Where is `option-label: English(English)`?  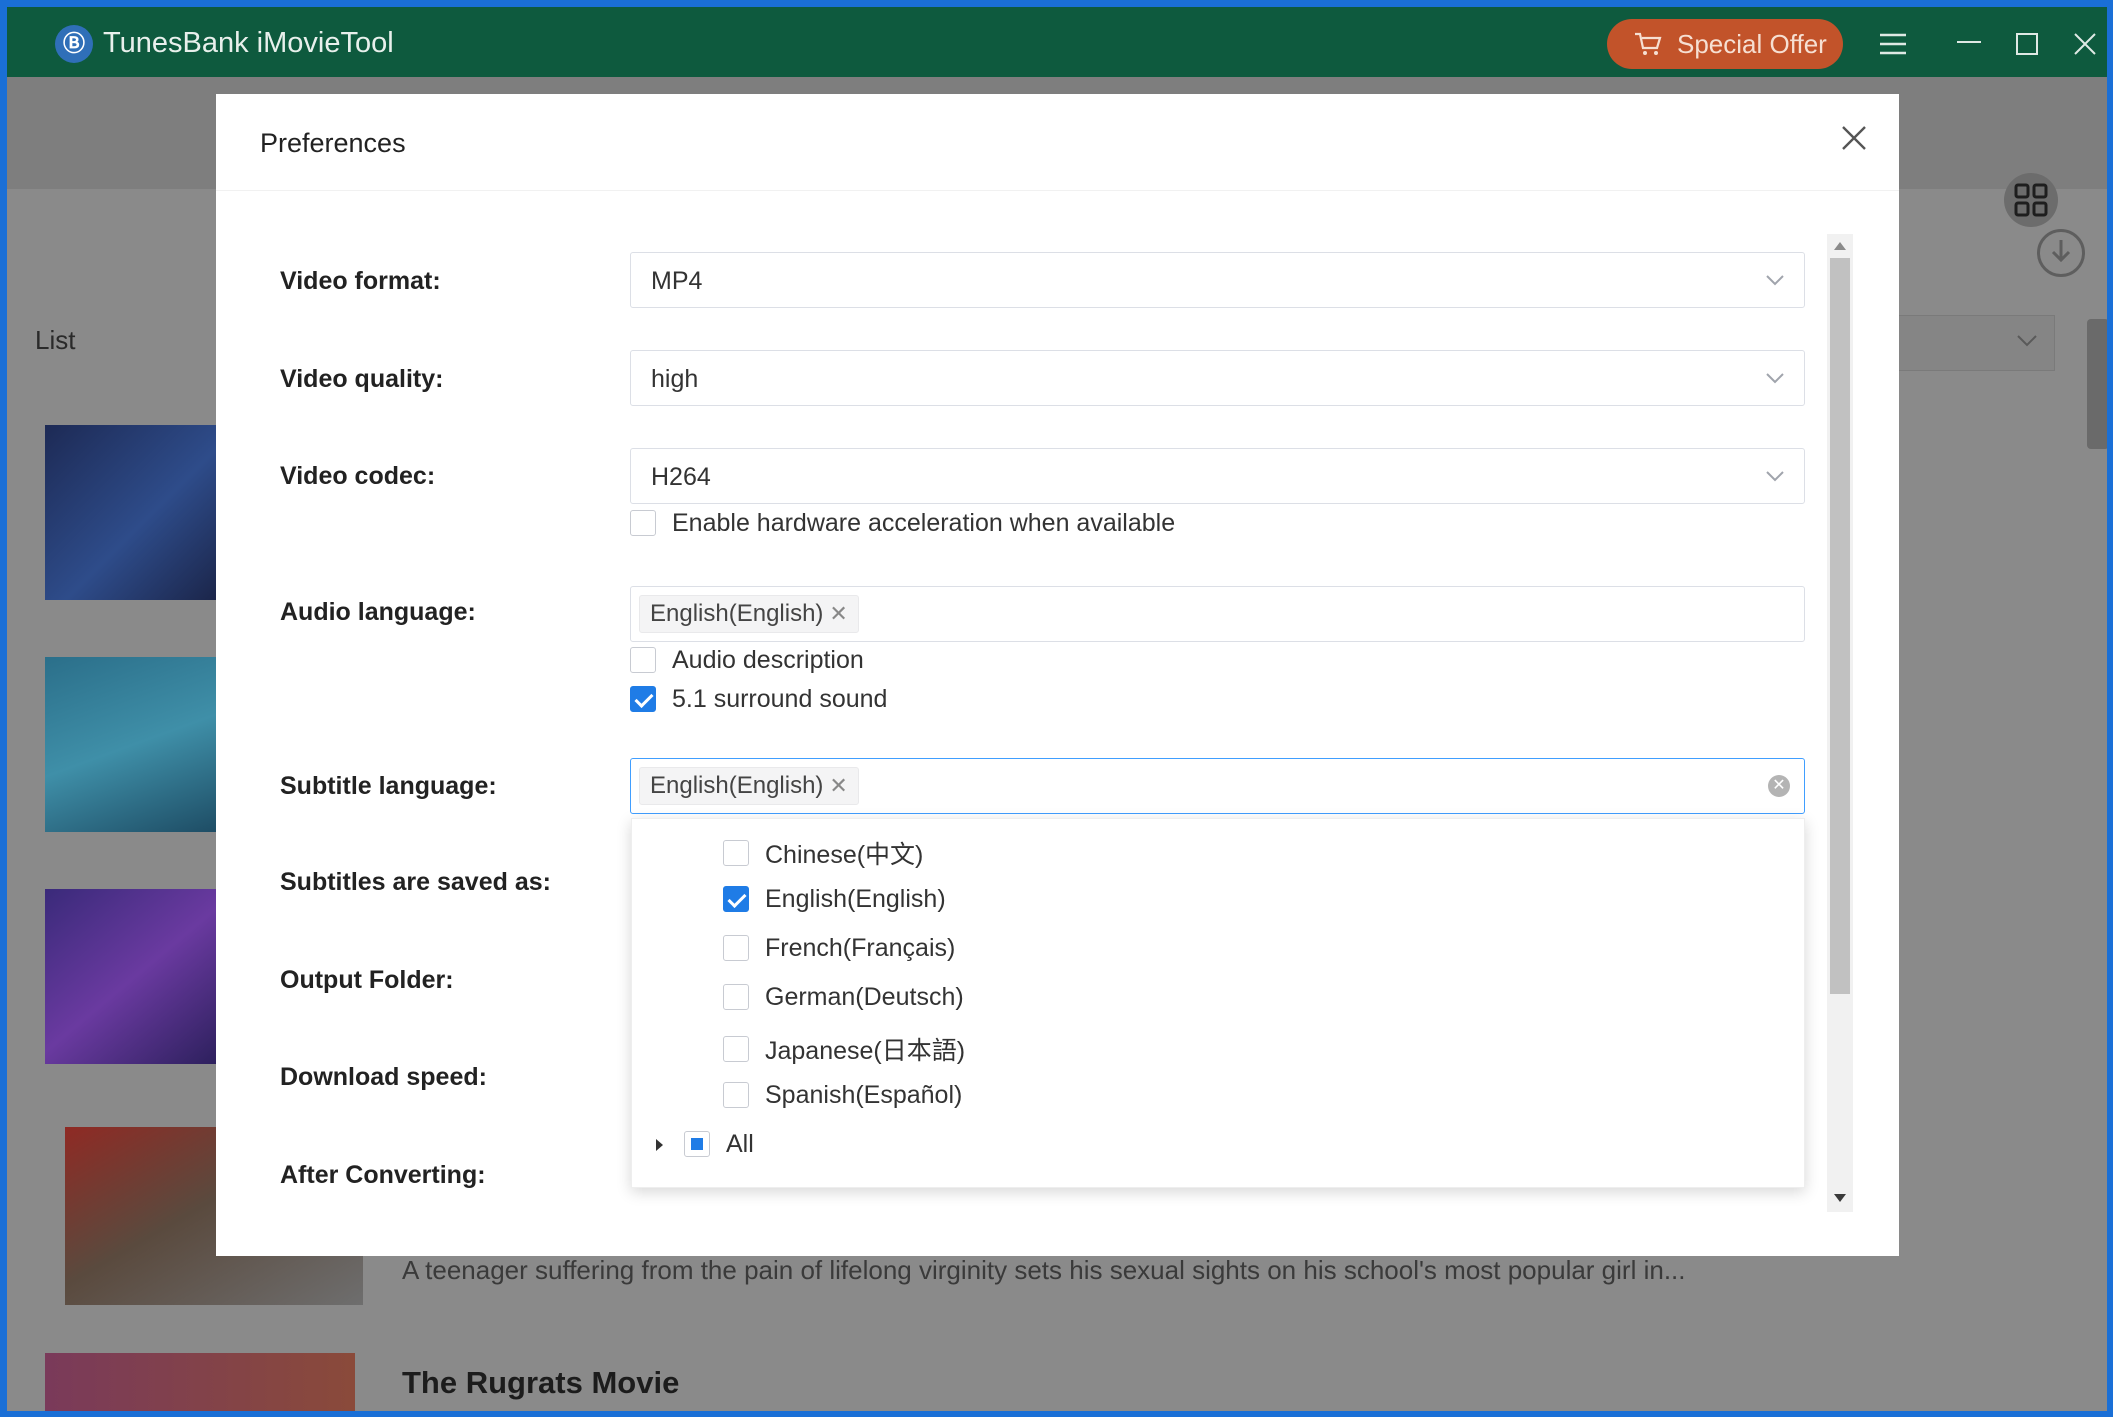
option-label: English(English) is located at coordinates (855, 898).